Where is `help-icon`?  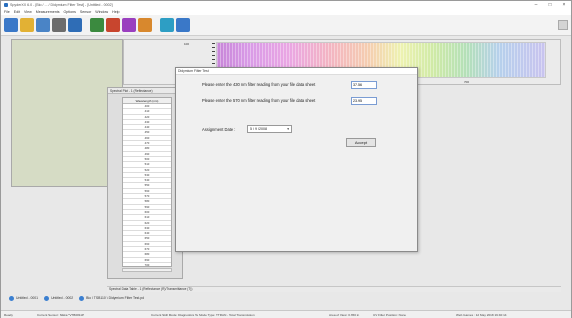 help-icon is located at coordinates (183, 25).